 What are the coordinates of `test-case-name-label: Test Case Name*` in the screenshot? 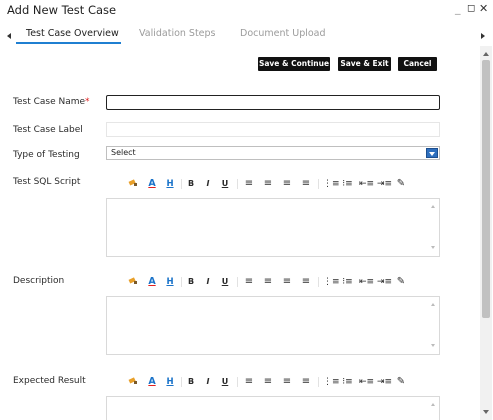 It's located at (51, 102).